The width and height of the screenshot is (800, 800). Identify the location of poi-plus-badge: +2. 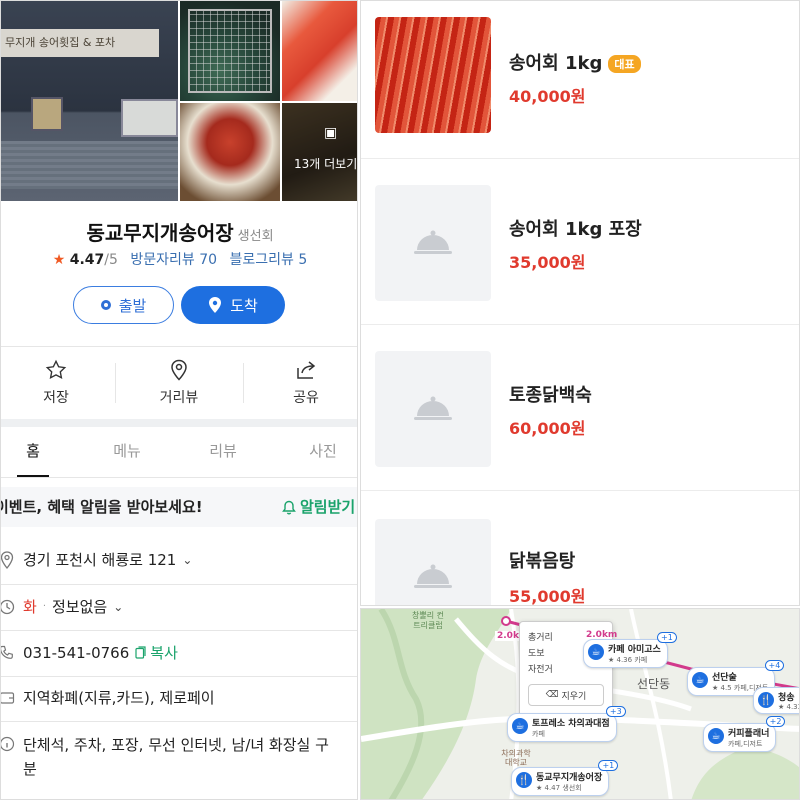
(775, 721).